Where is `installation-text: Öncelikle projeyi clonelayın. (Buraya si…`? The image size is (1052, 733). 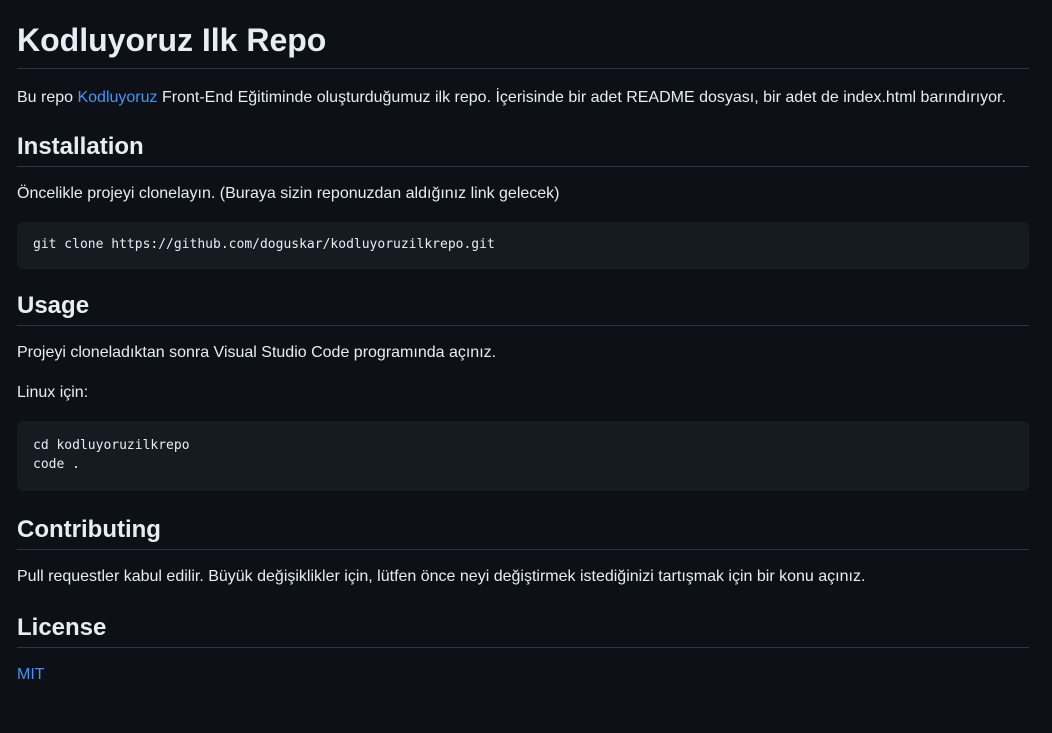 installation-text: Öncelikle projeyi clonelayın. (Buraya si… is located at coordinates (288, 193).